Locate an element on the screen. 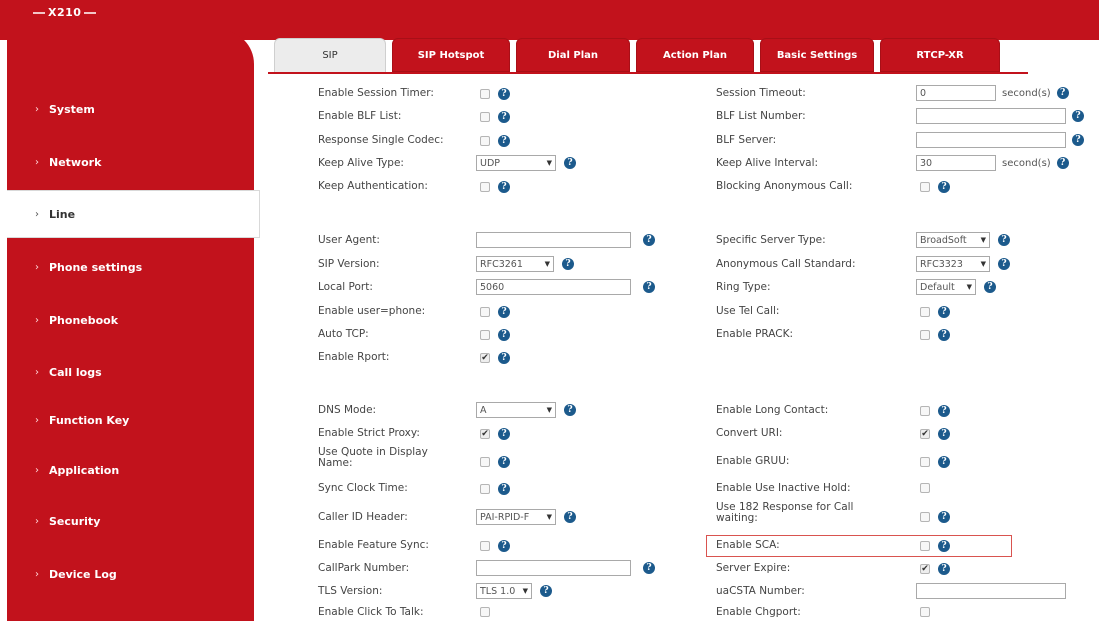  keep-authentication-checkbox is located at coordinates (485, 187).